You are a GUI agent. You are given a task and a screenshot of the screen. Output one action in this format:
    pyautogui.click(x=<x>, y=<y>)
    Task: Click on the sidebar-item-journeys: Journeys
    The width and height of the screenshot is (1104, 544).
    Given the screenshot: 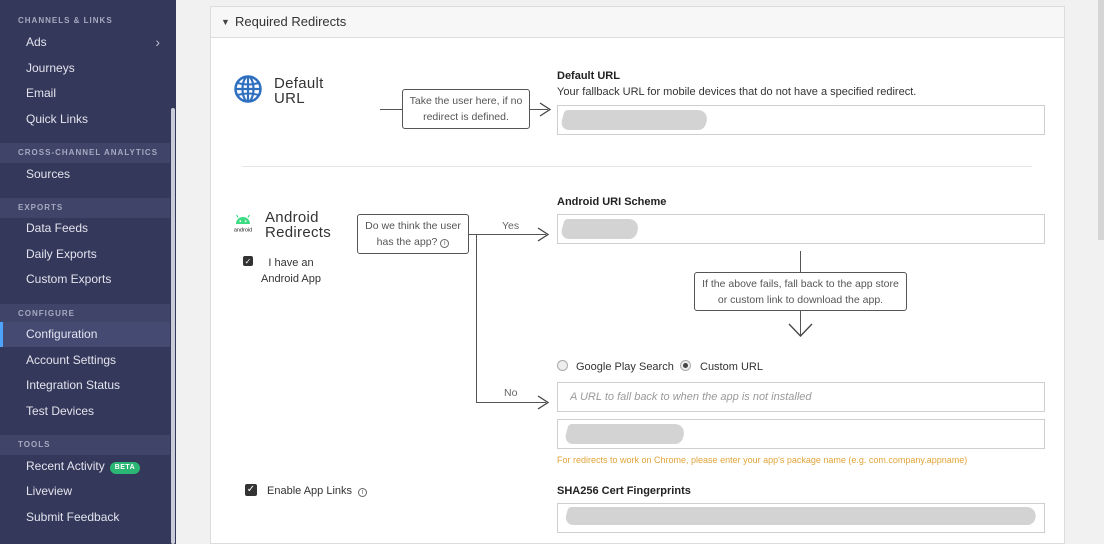 What is the action you would take?
    pyautogui.click(x=85, y=68)
    